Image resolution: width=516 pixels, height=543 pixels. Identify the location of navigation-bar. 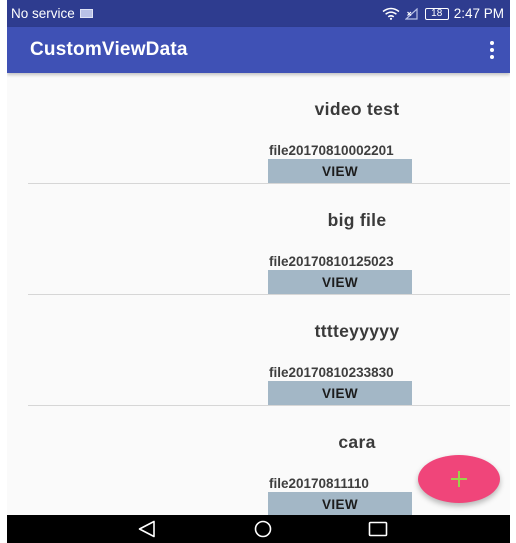
(258, 529).